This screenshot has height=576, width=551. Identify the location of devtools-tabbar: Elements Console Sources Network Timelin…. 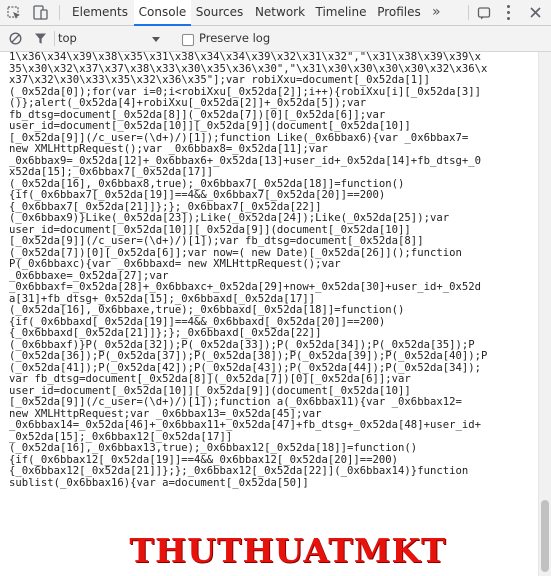
(275, 13).